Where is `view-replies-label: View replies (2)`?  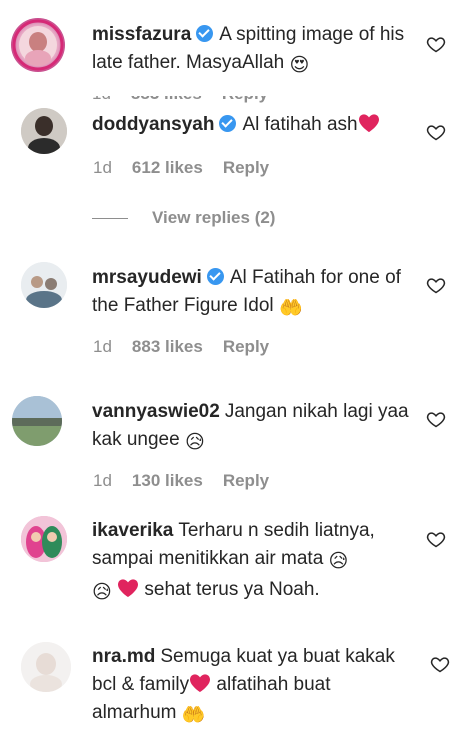
view-replies-label: View replies (2) is located at coordinates (214, 217).